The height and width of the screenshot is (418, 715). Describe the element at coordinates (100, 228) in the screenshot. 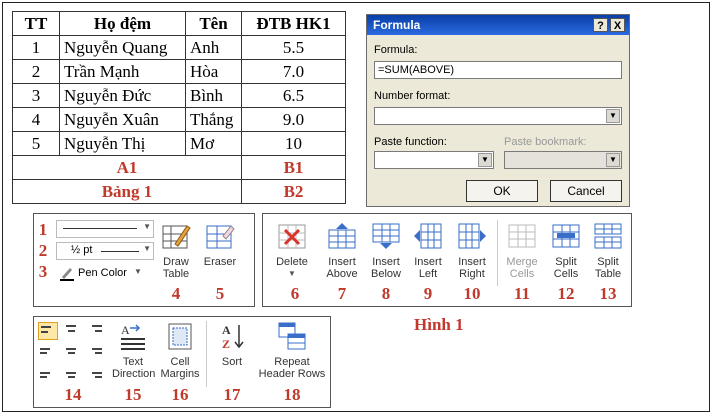

I see `line-style-sample` at that location.